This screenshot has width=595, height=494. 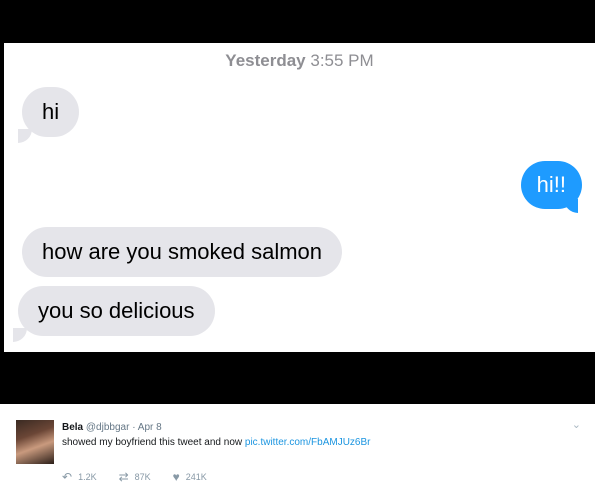 What do you see at coordinates (551, 185) in the screenshot?
I see `outgoing-message: hi!!` at bounding box center [551, 185].